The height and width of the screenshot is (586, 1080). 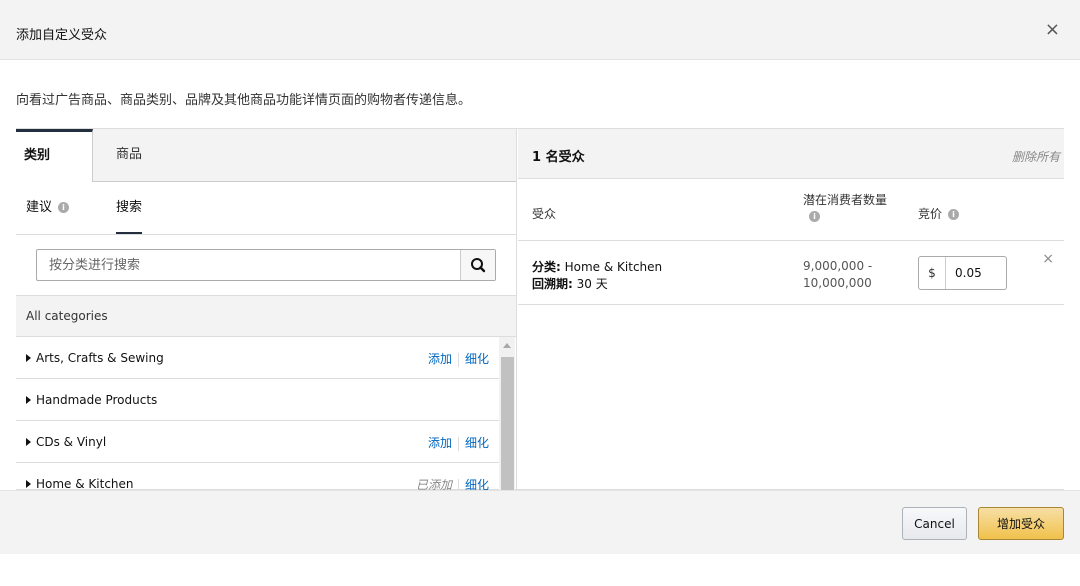 What do you see at coordinates (85, 484) in the screenshot?
I see `category-name: Home & Kitchen` at bounding box center [85, 484].